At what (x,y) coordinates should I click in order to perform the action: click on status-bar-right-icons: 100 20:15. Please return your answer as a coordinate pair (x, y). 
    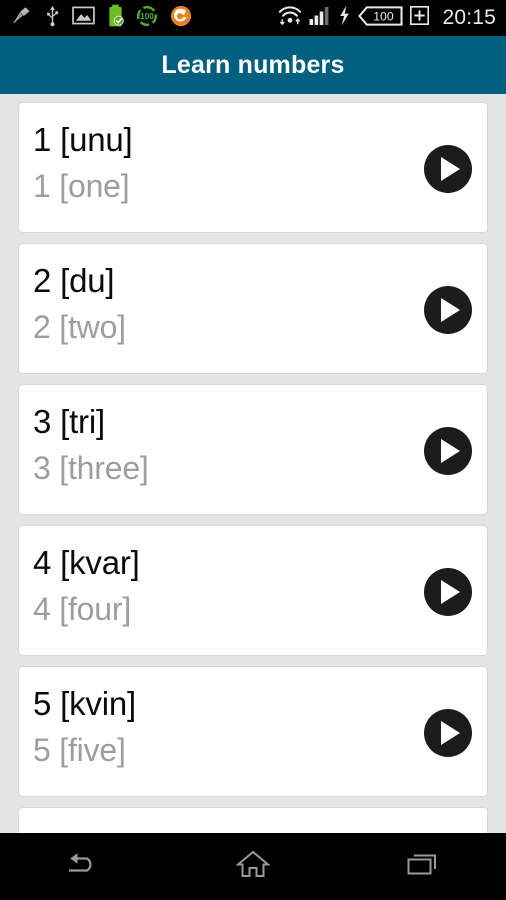
    Looking at the image, I should click on (387, 18).